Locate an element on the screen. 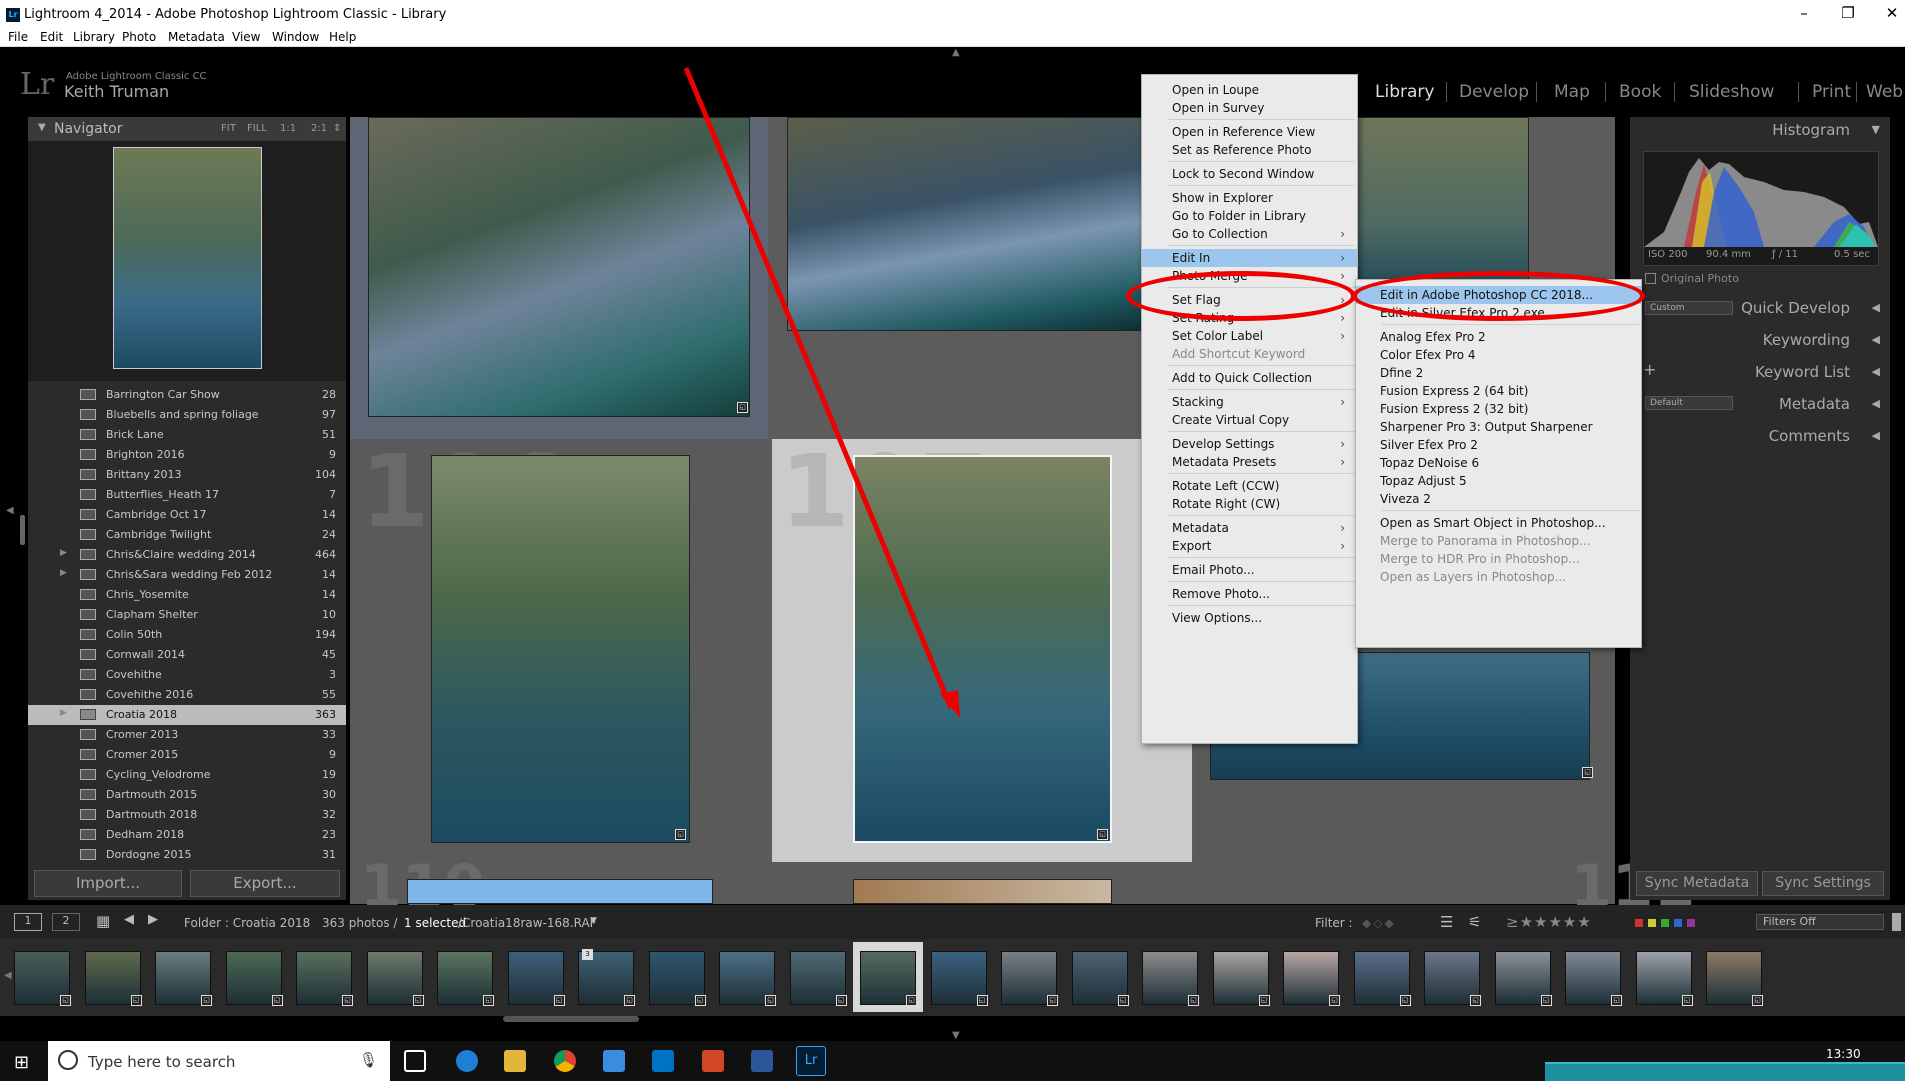  annotation-overlay is located at coordinates (821, 392).